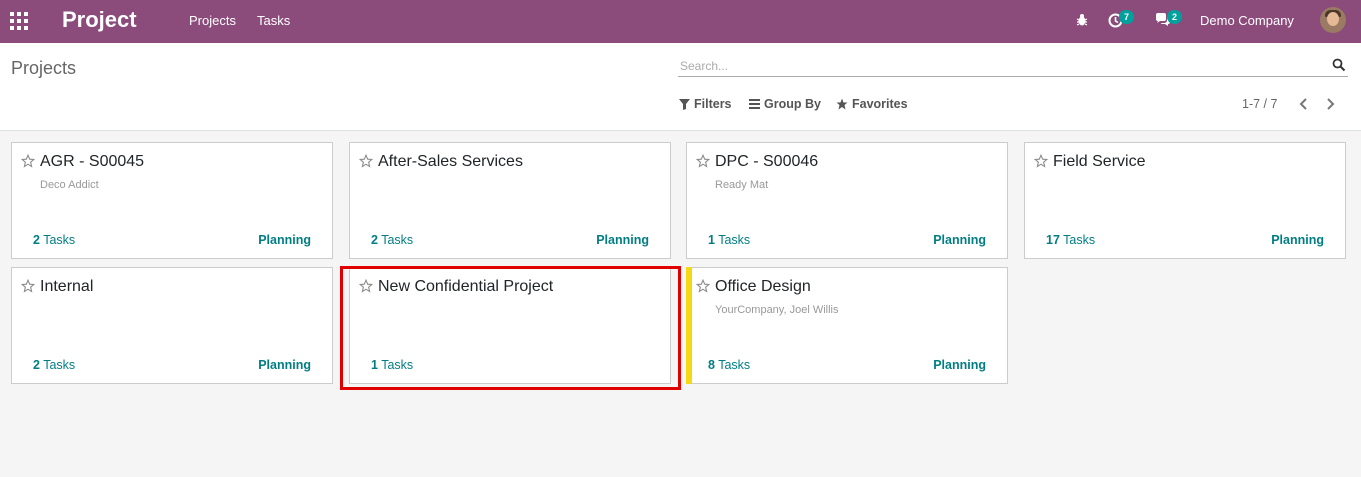 The image size is (1361, 477). What do you see at coordinates (1126, 17) in the screenshot?
I see `activity-count-badge: 7` at bounding box center [1126, 17].